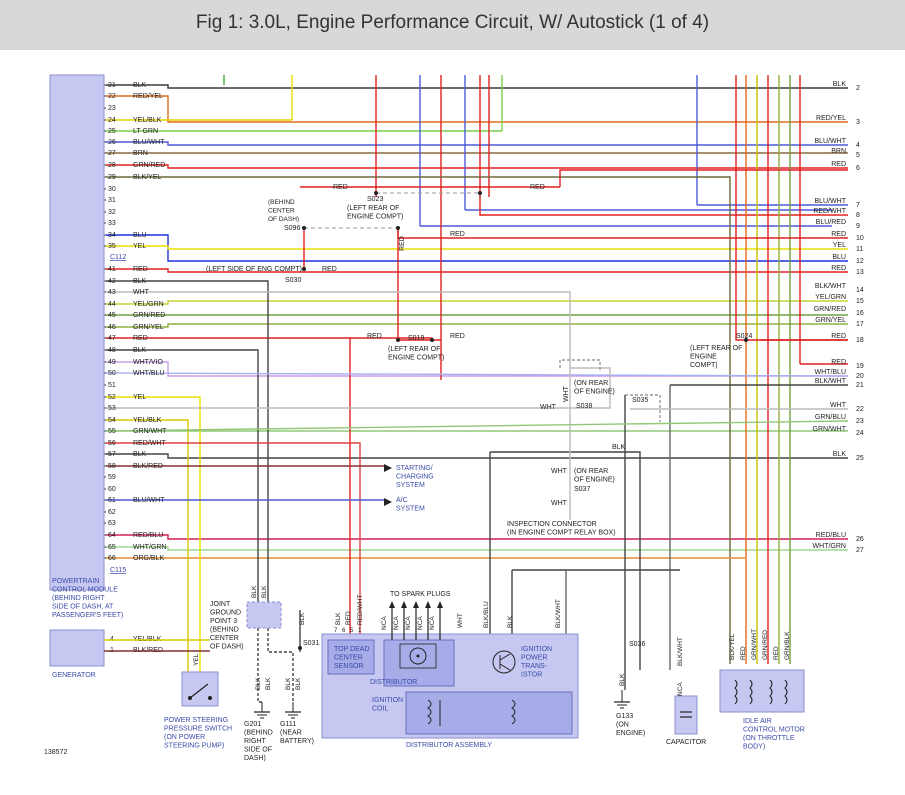 The image size is (905, 795). I want to click on dist-pin-7: 7, so click(336, 631).